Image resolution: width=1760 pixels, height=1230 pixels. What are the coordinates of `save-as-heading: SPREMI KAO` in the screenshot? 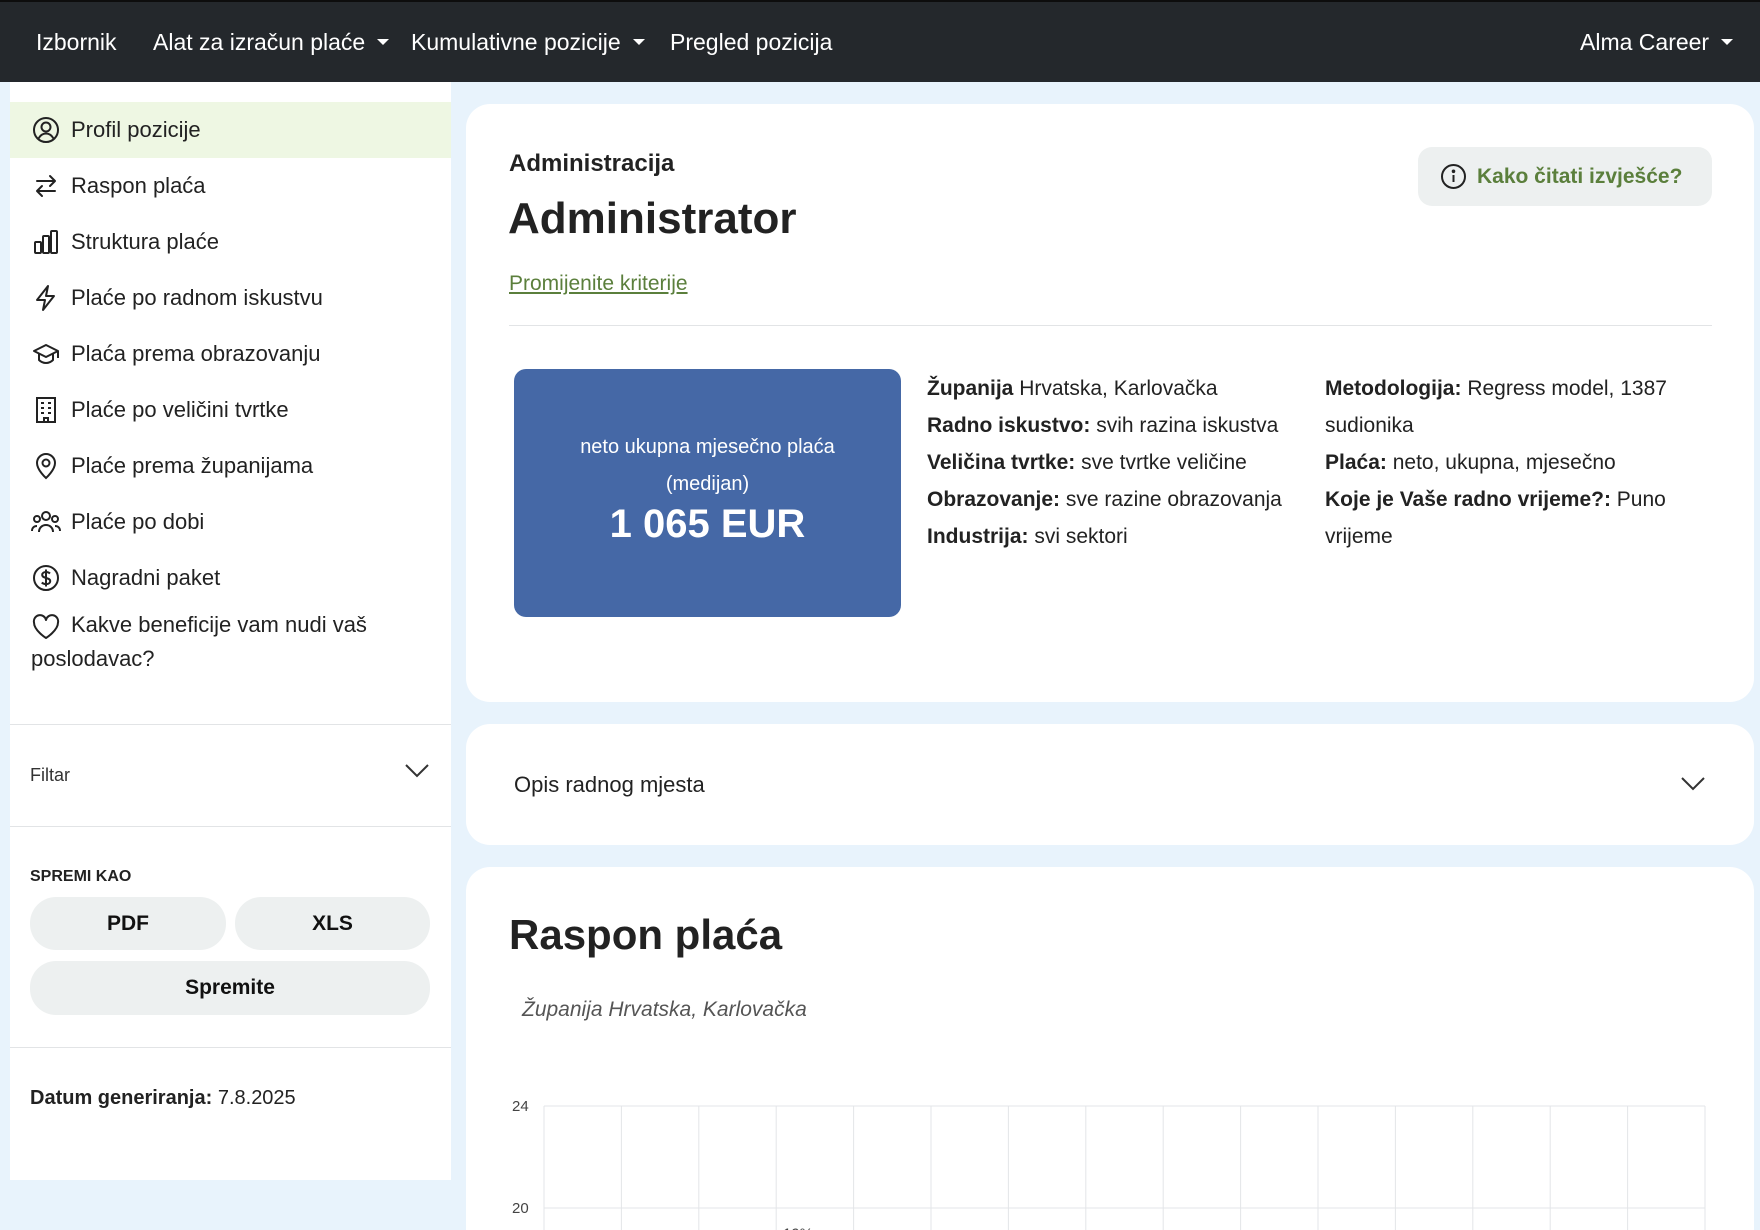 It's located at (81, 876).